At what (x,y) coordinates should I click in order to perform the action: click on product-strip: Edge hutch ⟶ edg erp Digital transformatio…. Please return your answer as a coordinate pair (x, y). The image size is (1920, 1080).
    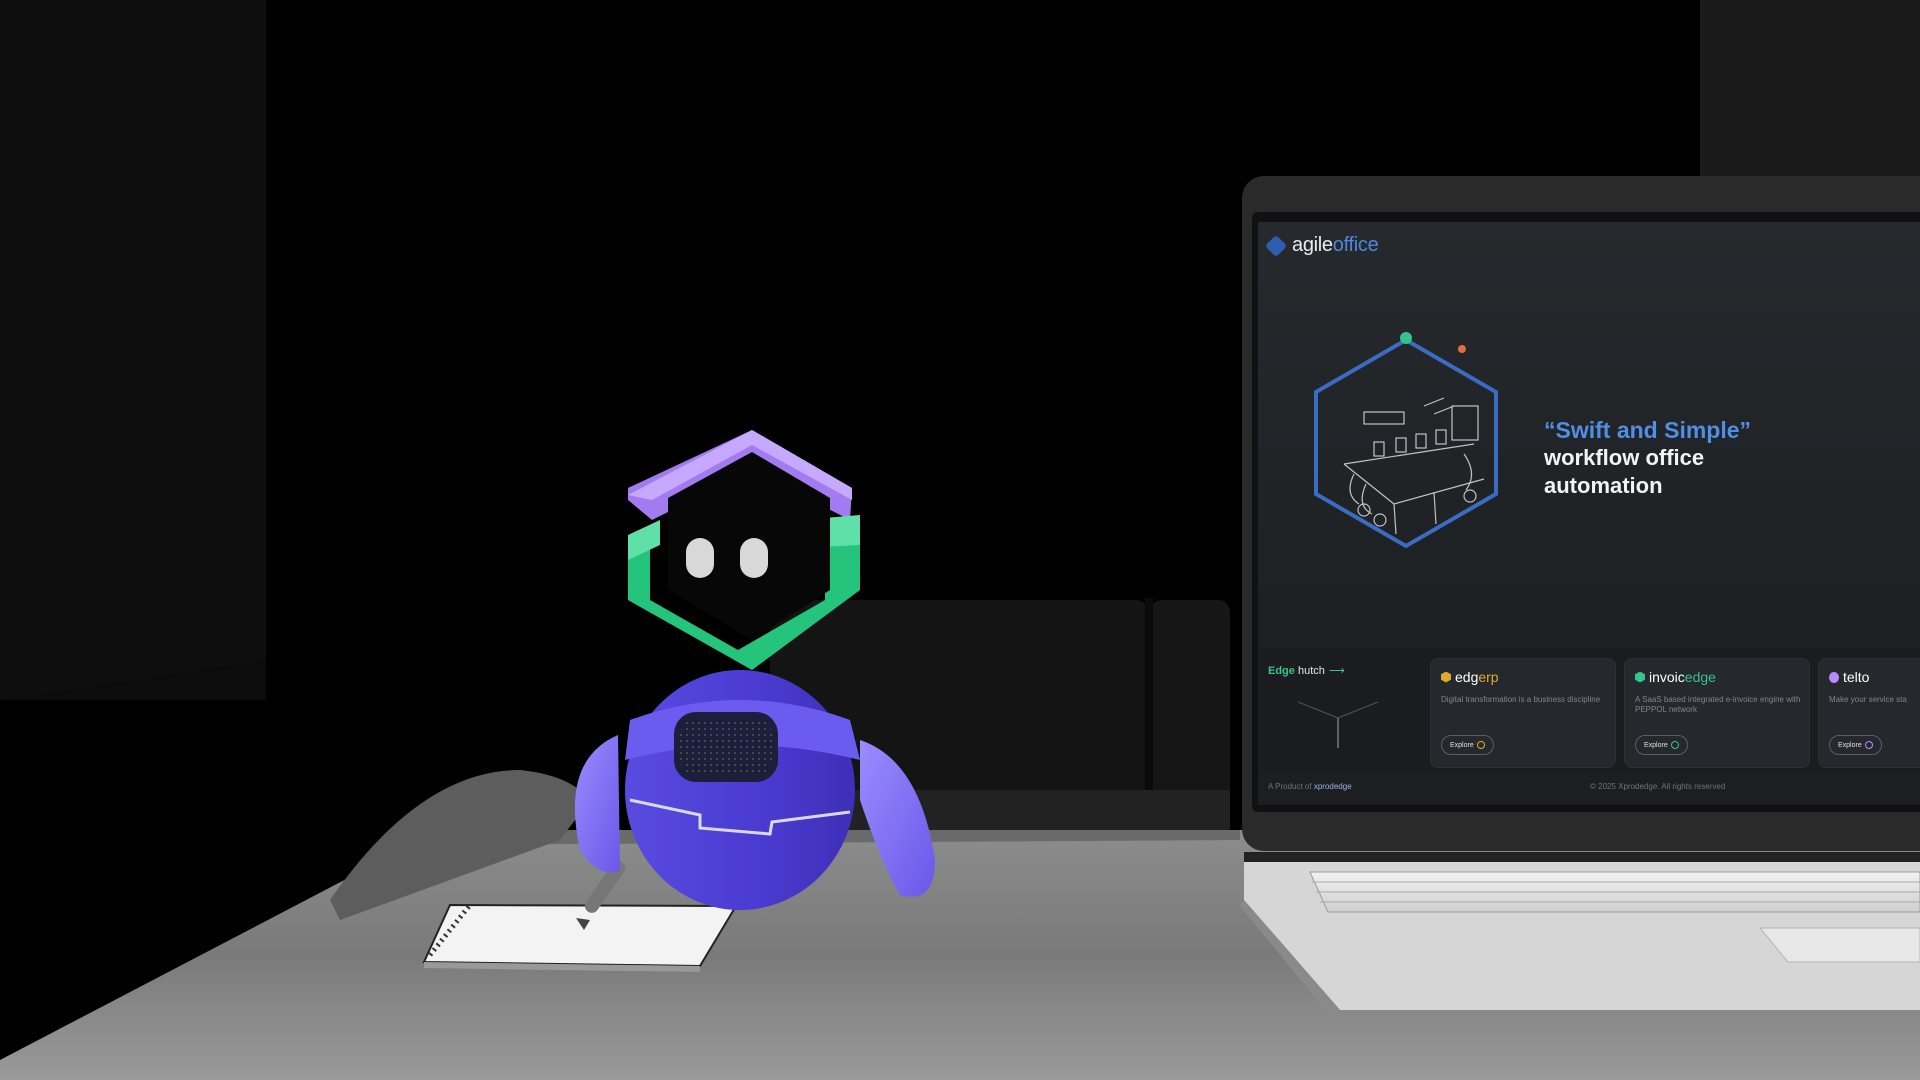
    Looking at the image, I should click on (1589, 710).